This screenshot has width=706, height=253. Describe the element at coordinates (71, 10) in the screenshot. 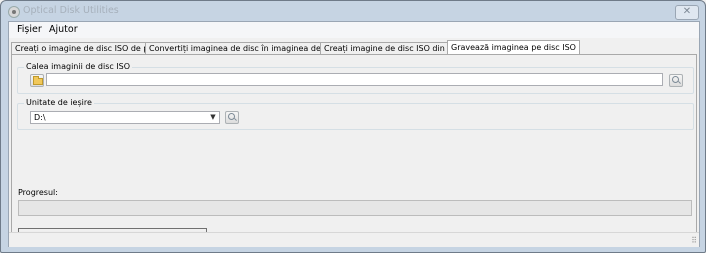

I see `window-title: Optical Disk Utilities` at that location.